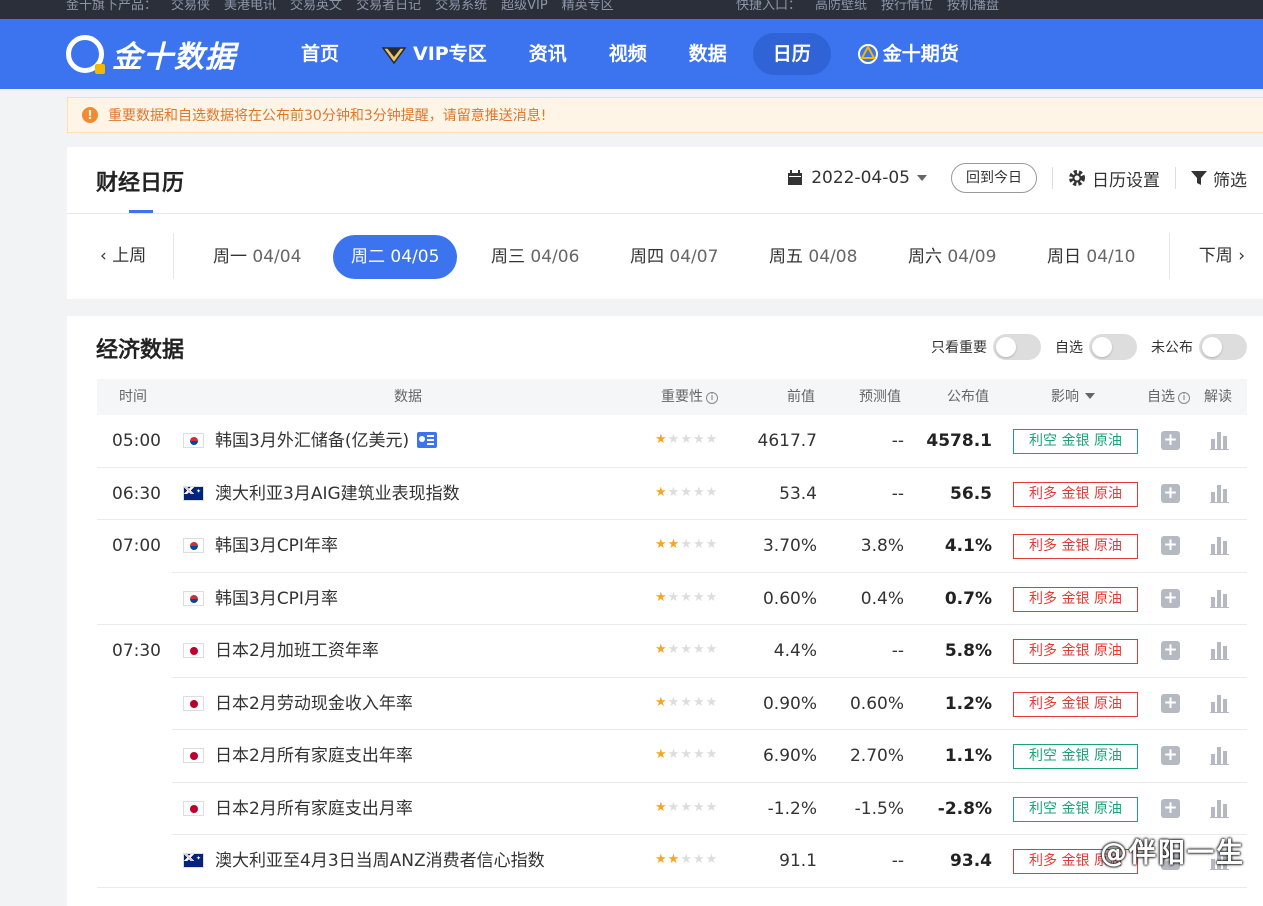  What do you see at coordinates (860, 178) in the screenshot?
I see `selected-date: 2022-04-05` at bounding box center [860, 178].